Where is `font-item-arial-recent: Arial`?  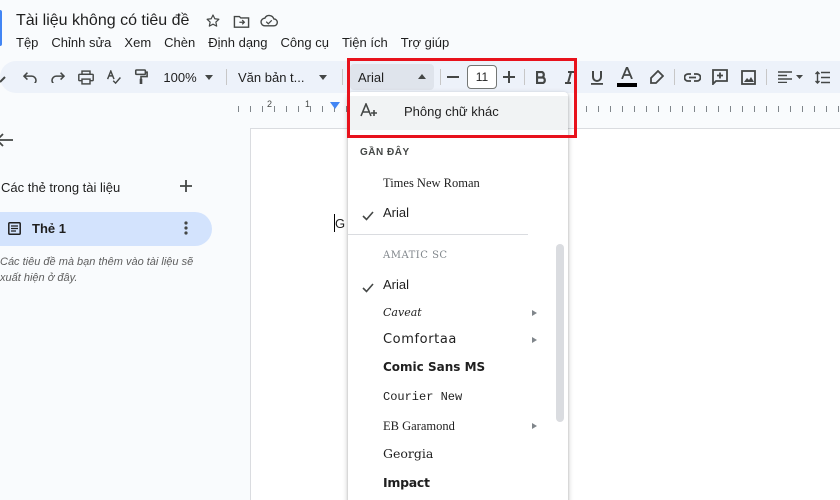
font-item-arial-recent: Arial is located at coordinates (396, 212).